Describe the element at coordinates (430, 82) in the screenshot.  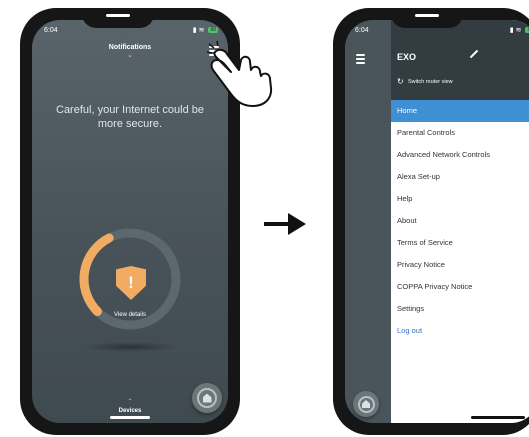
I see `switch-router-view-link: Switch router view` at that location.